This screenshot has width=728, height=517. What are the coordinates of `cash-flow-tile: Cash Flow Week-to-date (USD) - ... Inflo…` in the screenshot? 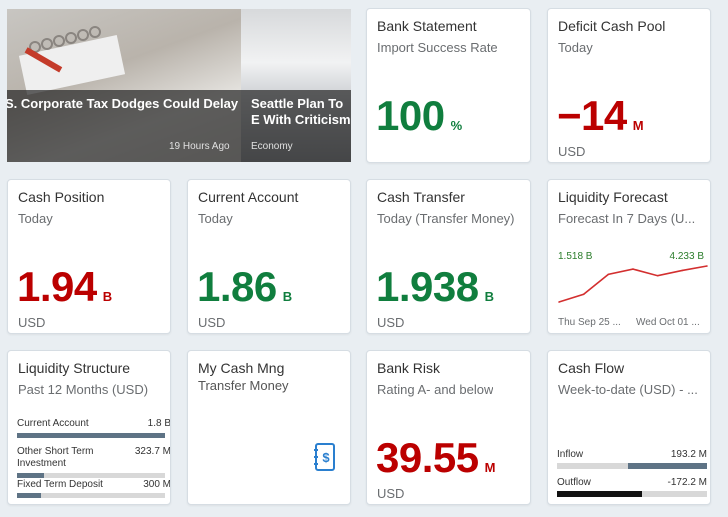 It's located at (629, 427).